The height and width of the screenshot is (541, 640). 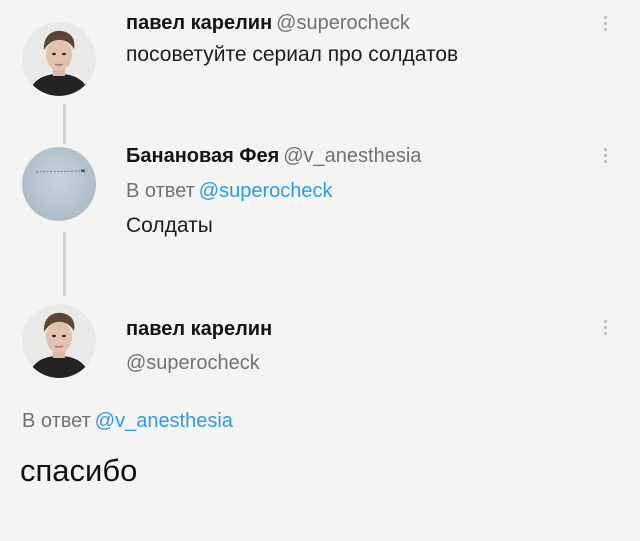 What do you see at coordinates (292, 54) in the screenshot?
I see `tweet-text: посоветуйте сериал про солдатов` at bounding box center [292, 54].